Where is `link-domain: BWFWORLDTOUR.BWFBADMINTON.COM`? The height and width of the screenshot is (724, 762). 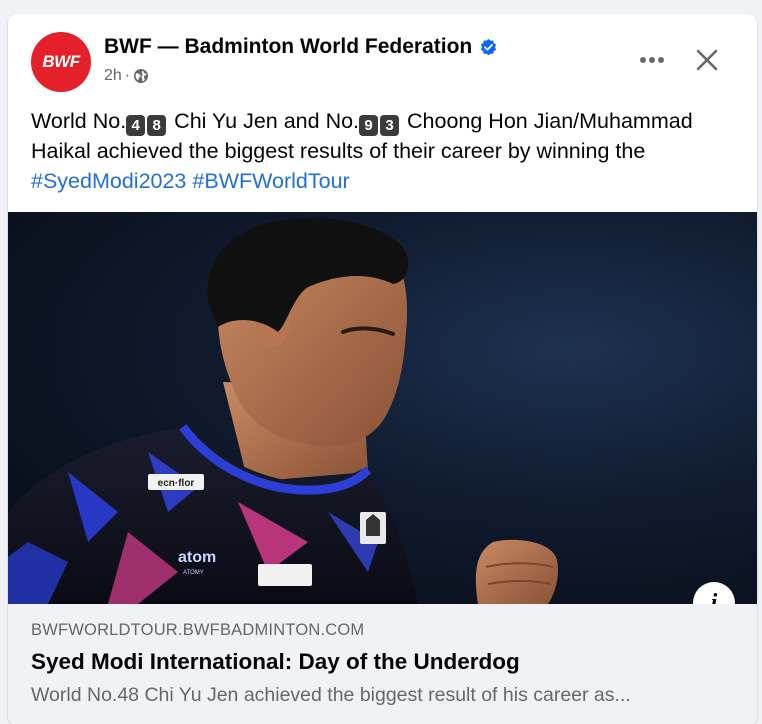 link-domain: BWFWORLDTOUR.BWFBADMINTON.COM is located at coordinates (198, 630).